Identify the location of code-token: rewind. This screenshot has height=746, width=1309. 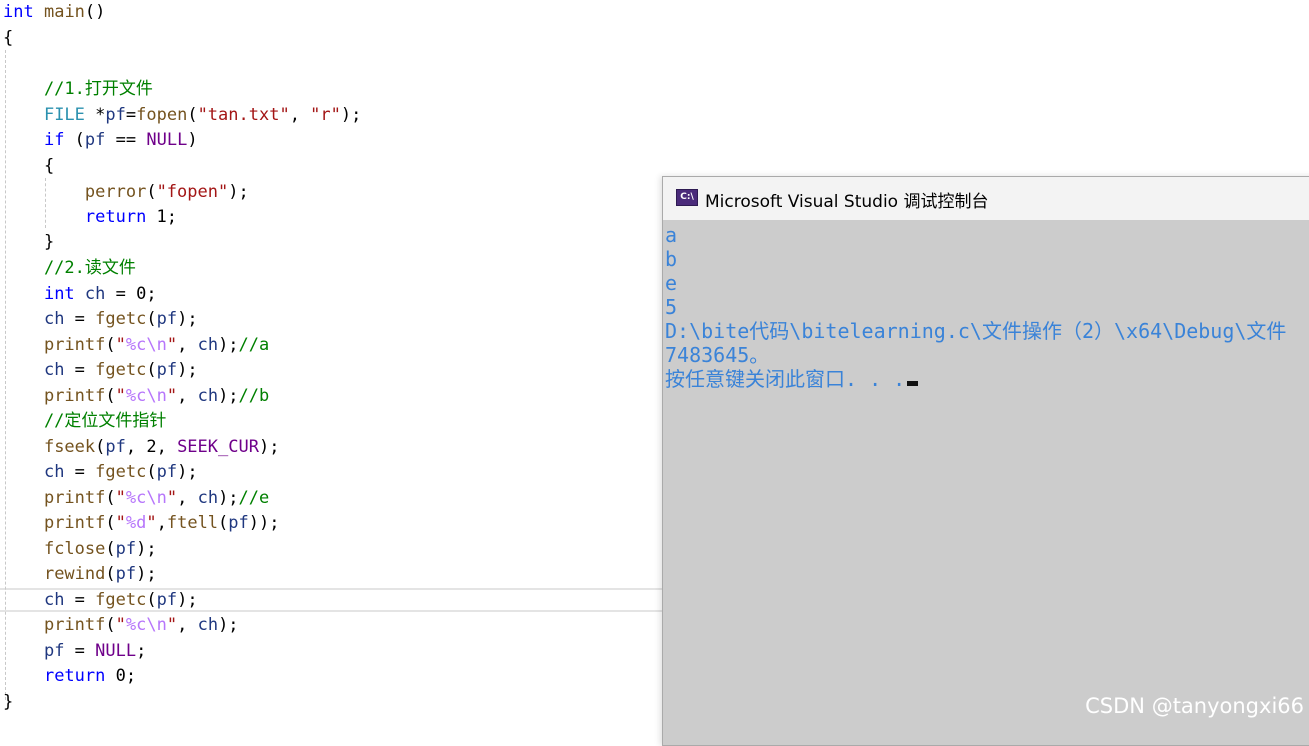
(74, 574).